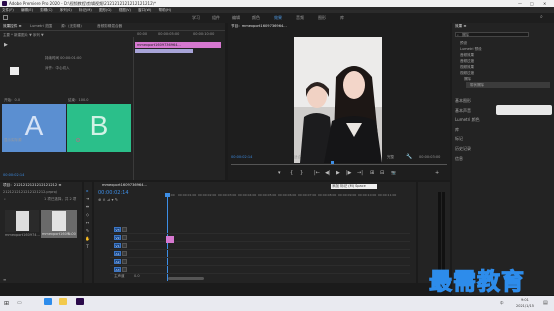  What do you see at coordinates (216, 18) in the screenshot?
I see `workspace-assembly: 组件` at bounding box center [216, 18].